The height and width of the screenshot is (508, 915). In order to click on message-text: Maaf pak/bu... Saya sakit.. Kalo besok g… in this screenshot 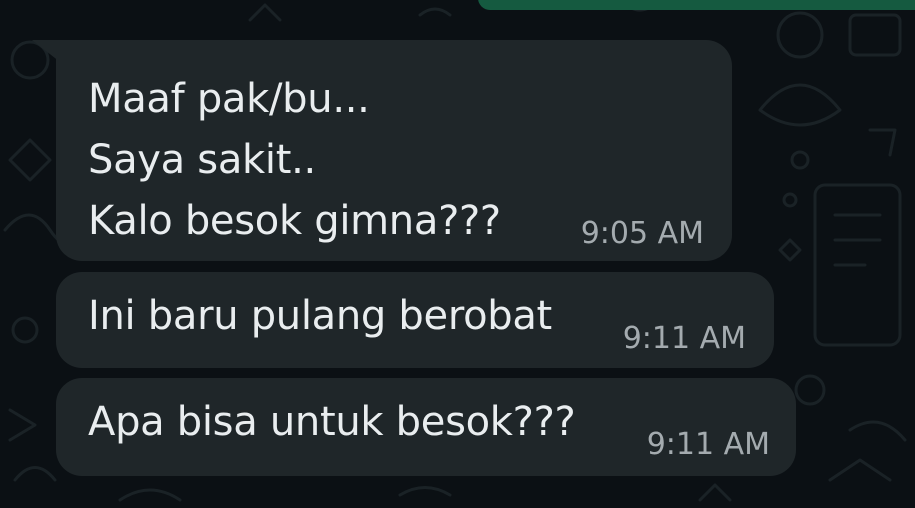, I will do `click(294, 160)`.